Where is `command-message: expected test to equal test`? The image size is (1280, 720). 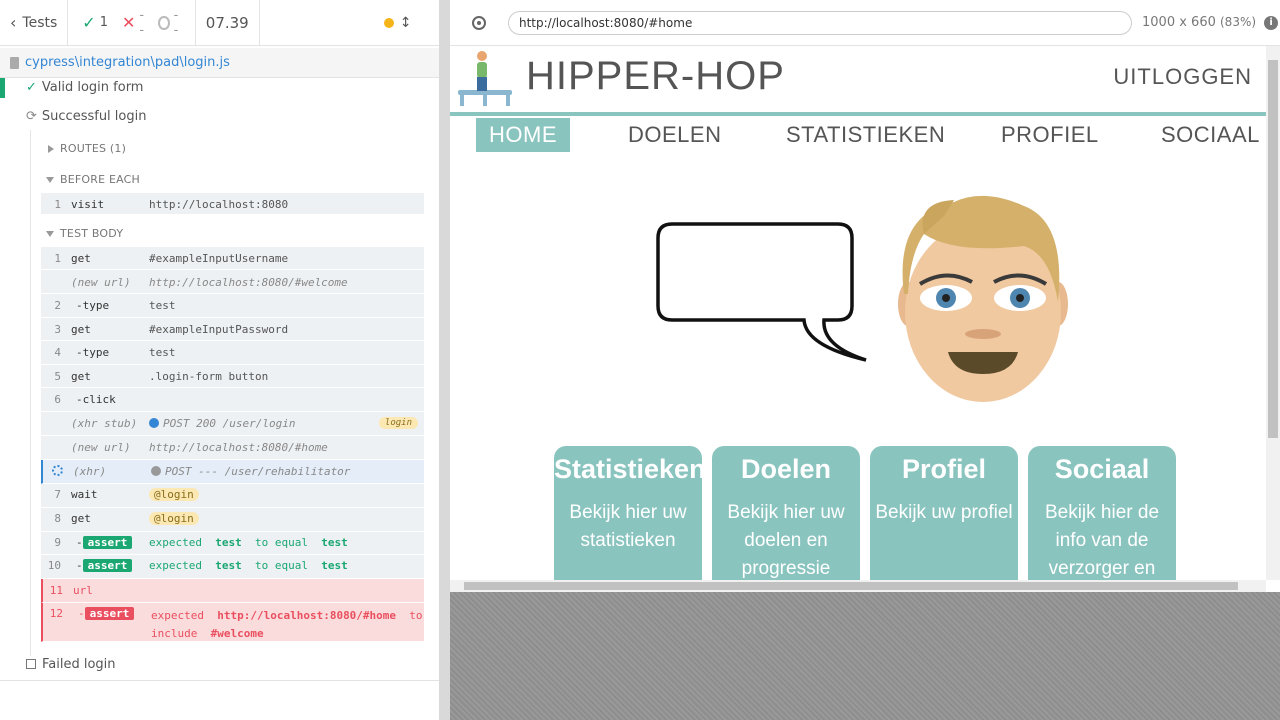 command-message: expected test to equal test is located at coordinates (286, 542).